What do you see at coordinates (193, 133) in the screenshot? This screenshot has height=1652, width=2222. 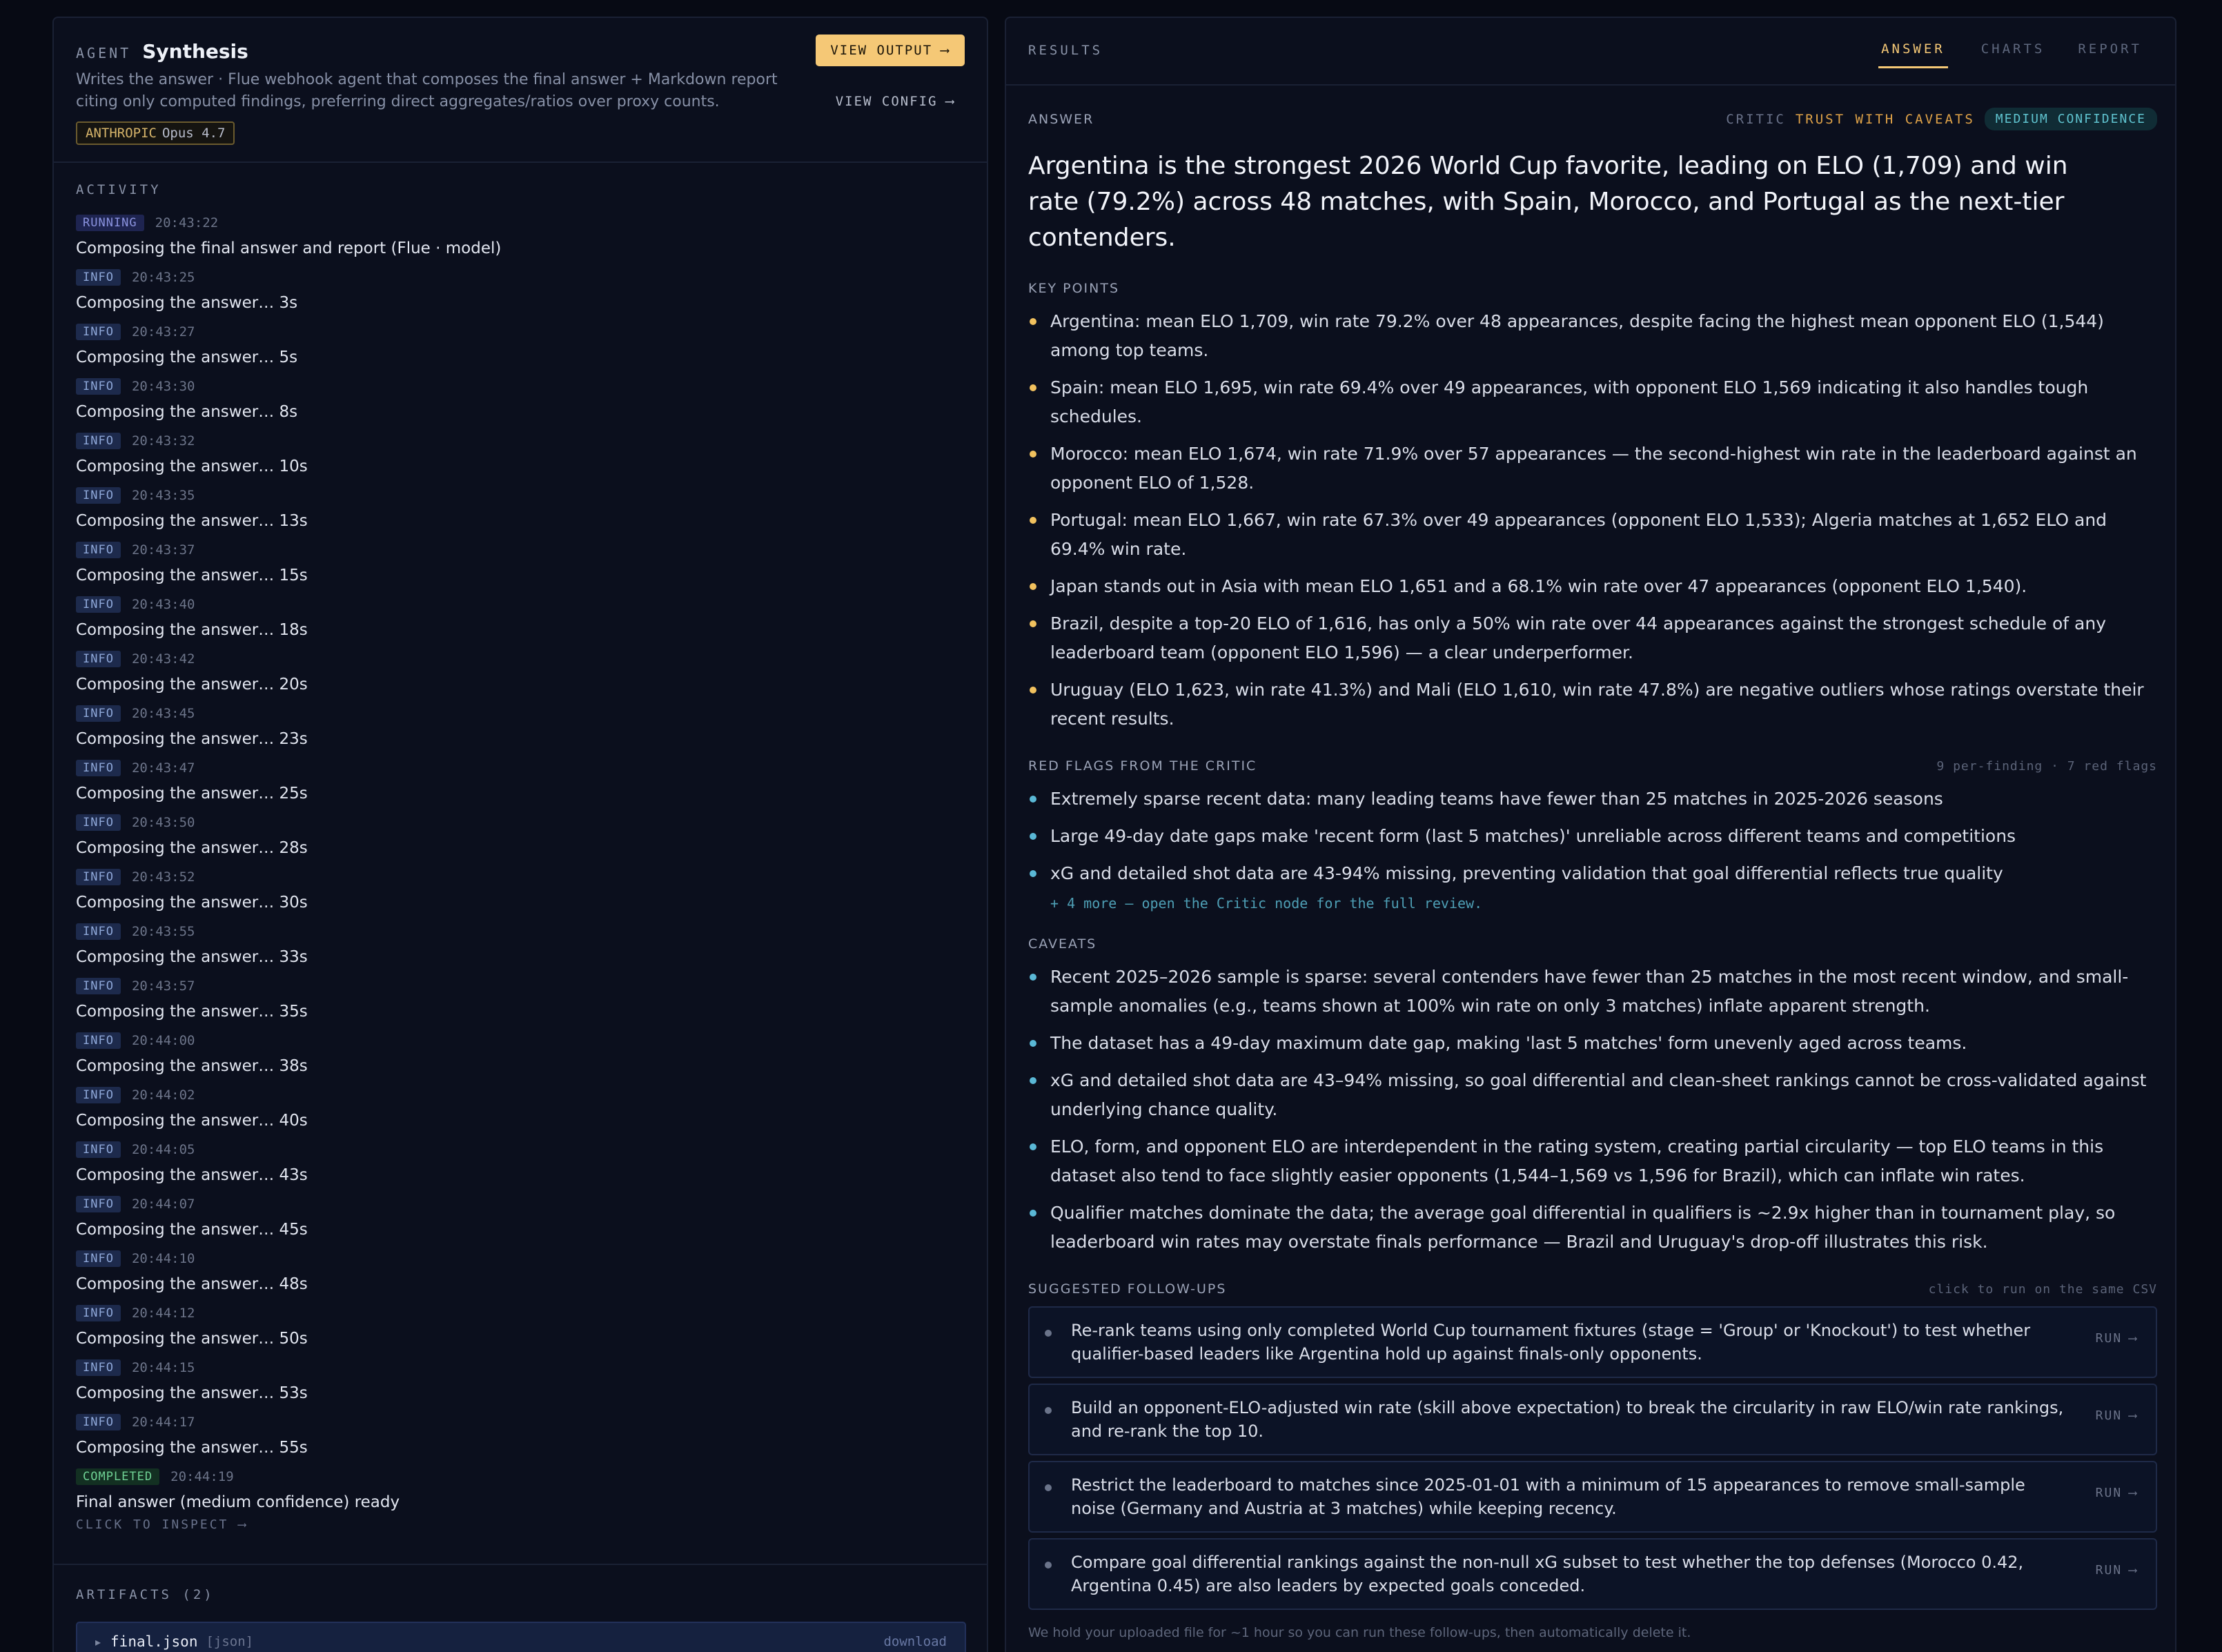 I see `model-version: Opus 4.7` at bounding box center [193, 133].